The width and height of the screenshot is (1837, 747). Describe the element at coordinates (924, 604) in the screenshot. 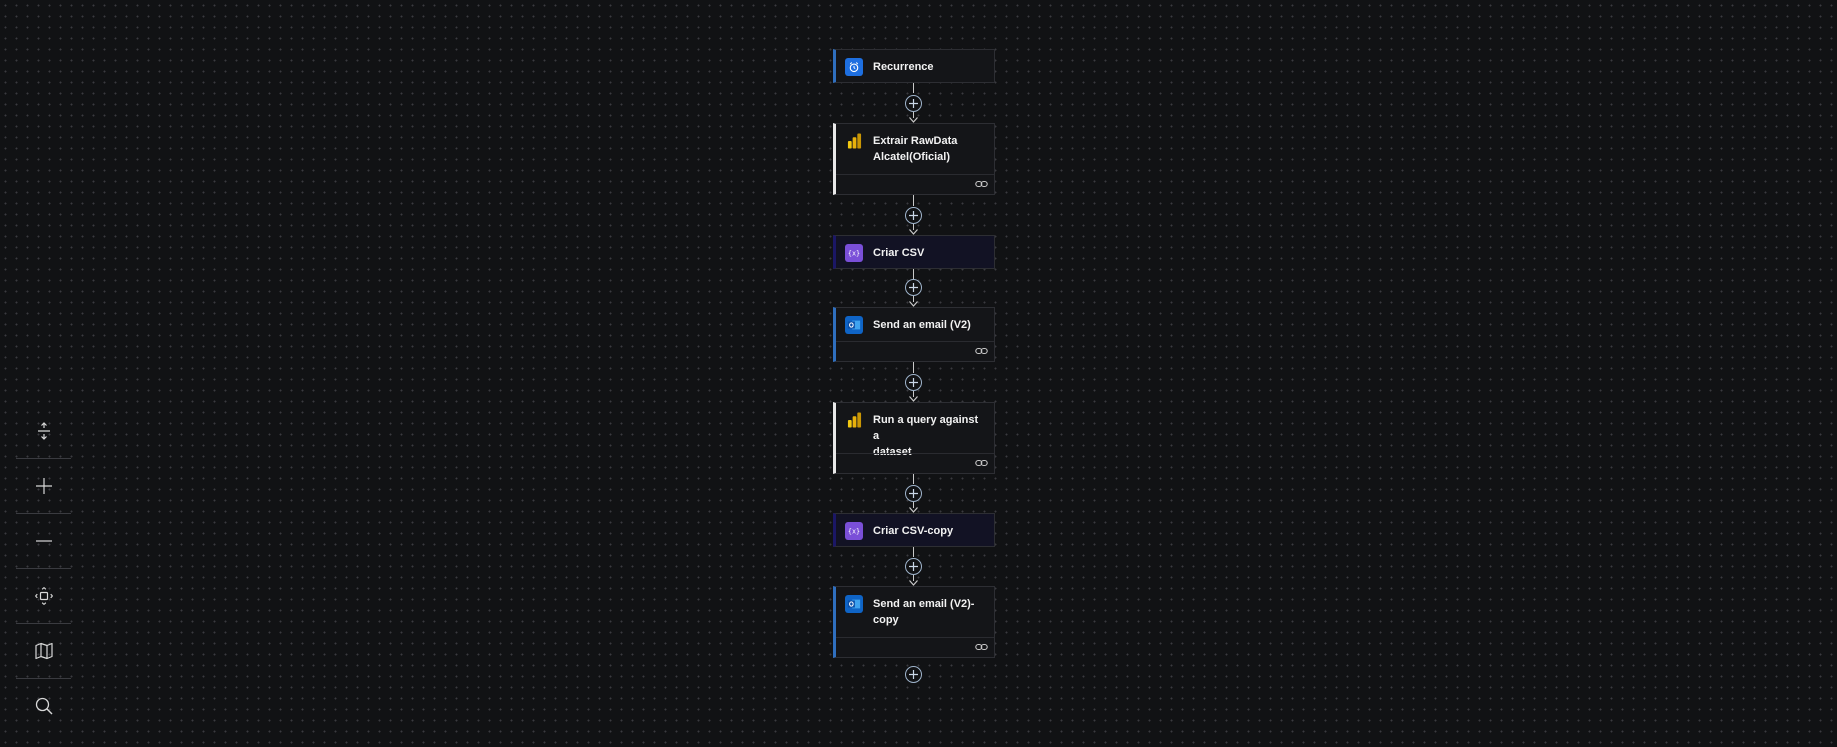

I see `step-title-line: Send an email (V2)-` at that location.